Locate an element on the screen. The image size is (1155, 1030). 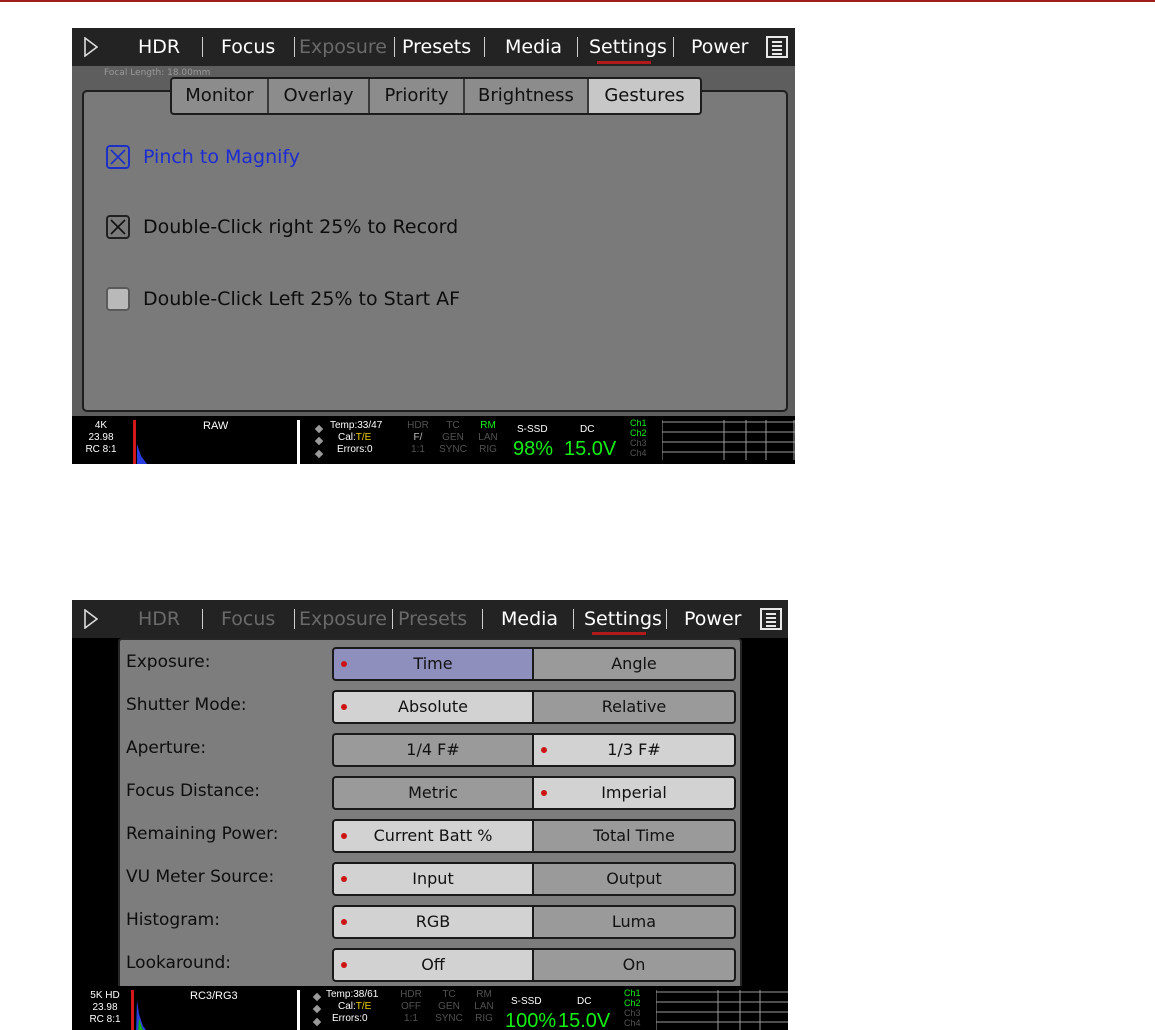
option-output: Output is located at coordinates (634, 879).